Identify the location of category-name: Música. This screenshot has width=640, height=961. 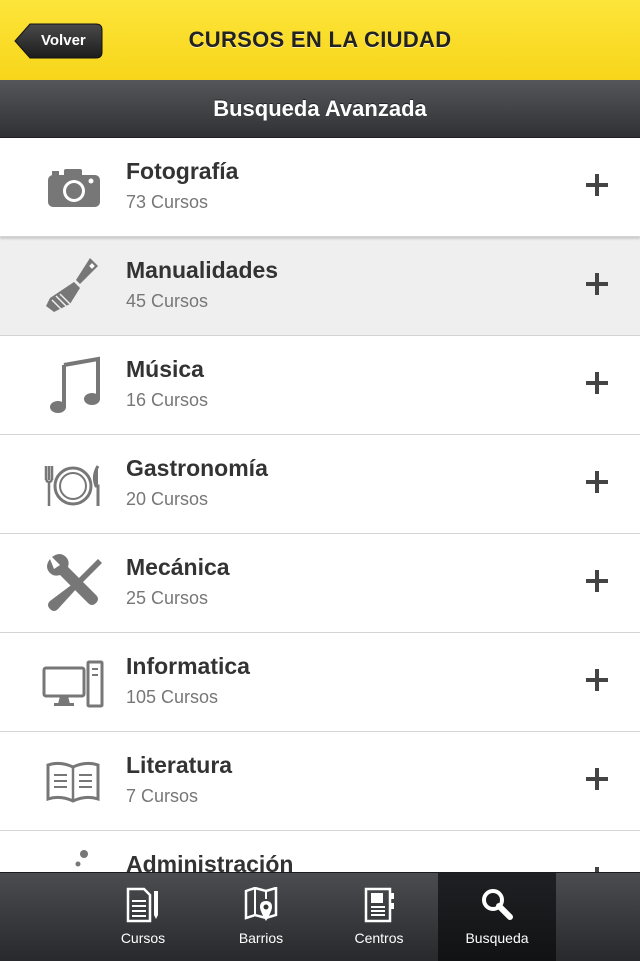
(165, 369).